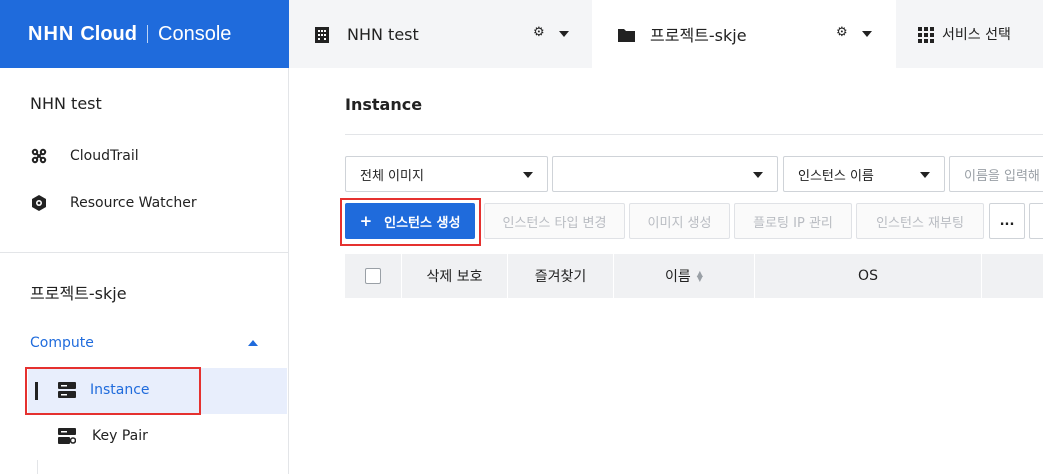 Image resolution: width=1043 pixels, height=474 pixels. What do you see at coordinates (37, 467) in the screenshot?
I see `tree-line` at bounding box center [37, 467].